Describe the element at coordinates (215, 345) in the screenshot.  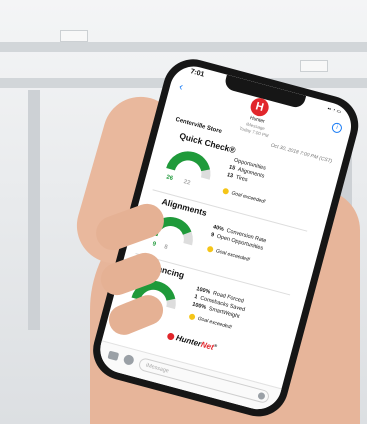
I see `brand-trademark: ®` at that location.